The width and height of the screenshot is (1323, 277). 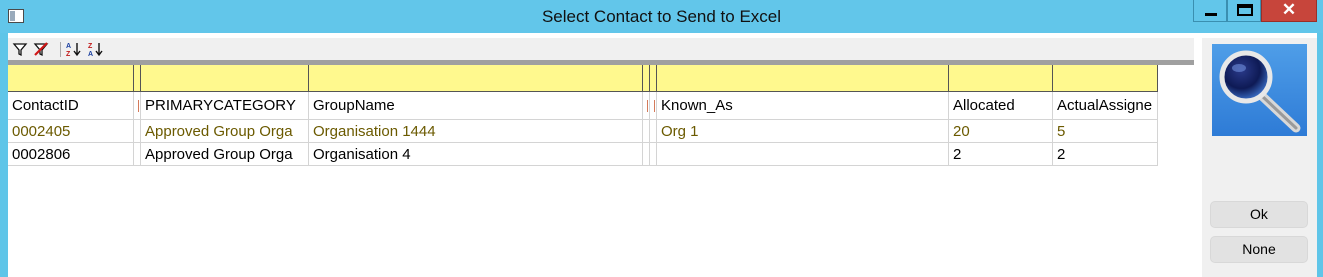 I want to click on cell-contactid: 0002405, so click(x=71, y=131).